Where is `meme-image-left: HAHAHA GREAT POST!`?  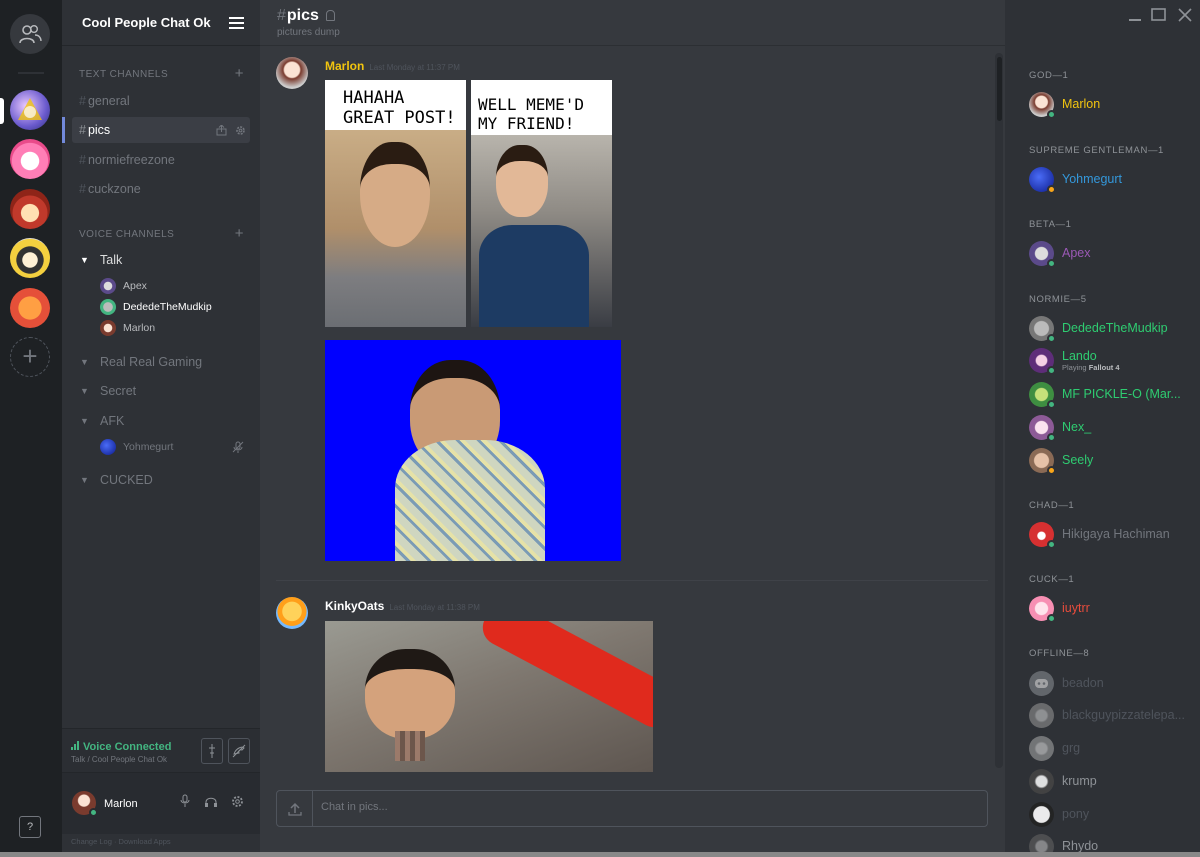
meme-image-left: HAHAHA GREAT POST! is located at coordinates (395, 203).